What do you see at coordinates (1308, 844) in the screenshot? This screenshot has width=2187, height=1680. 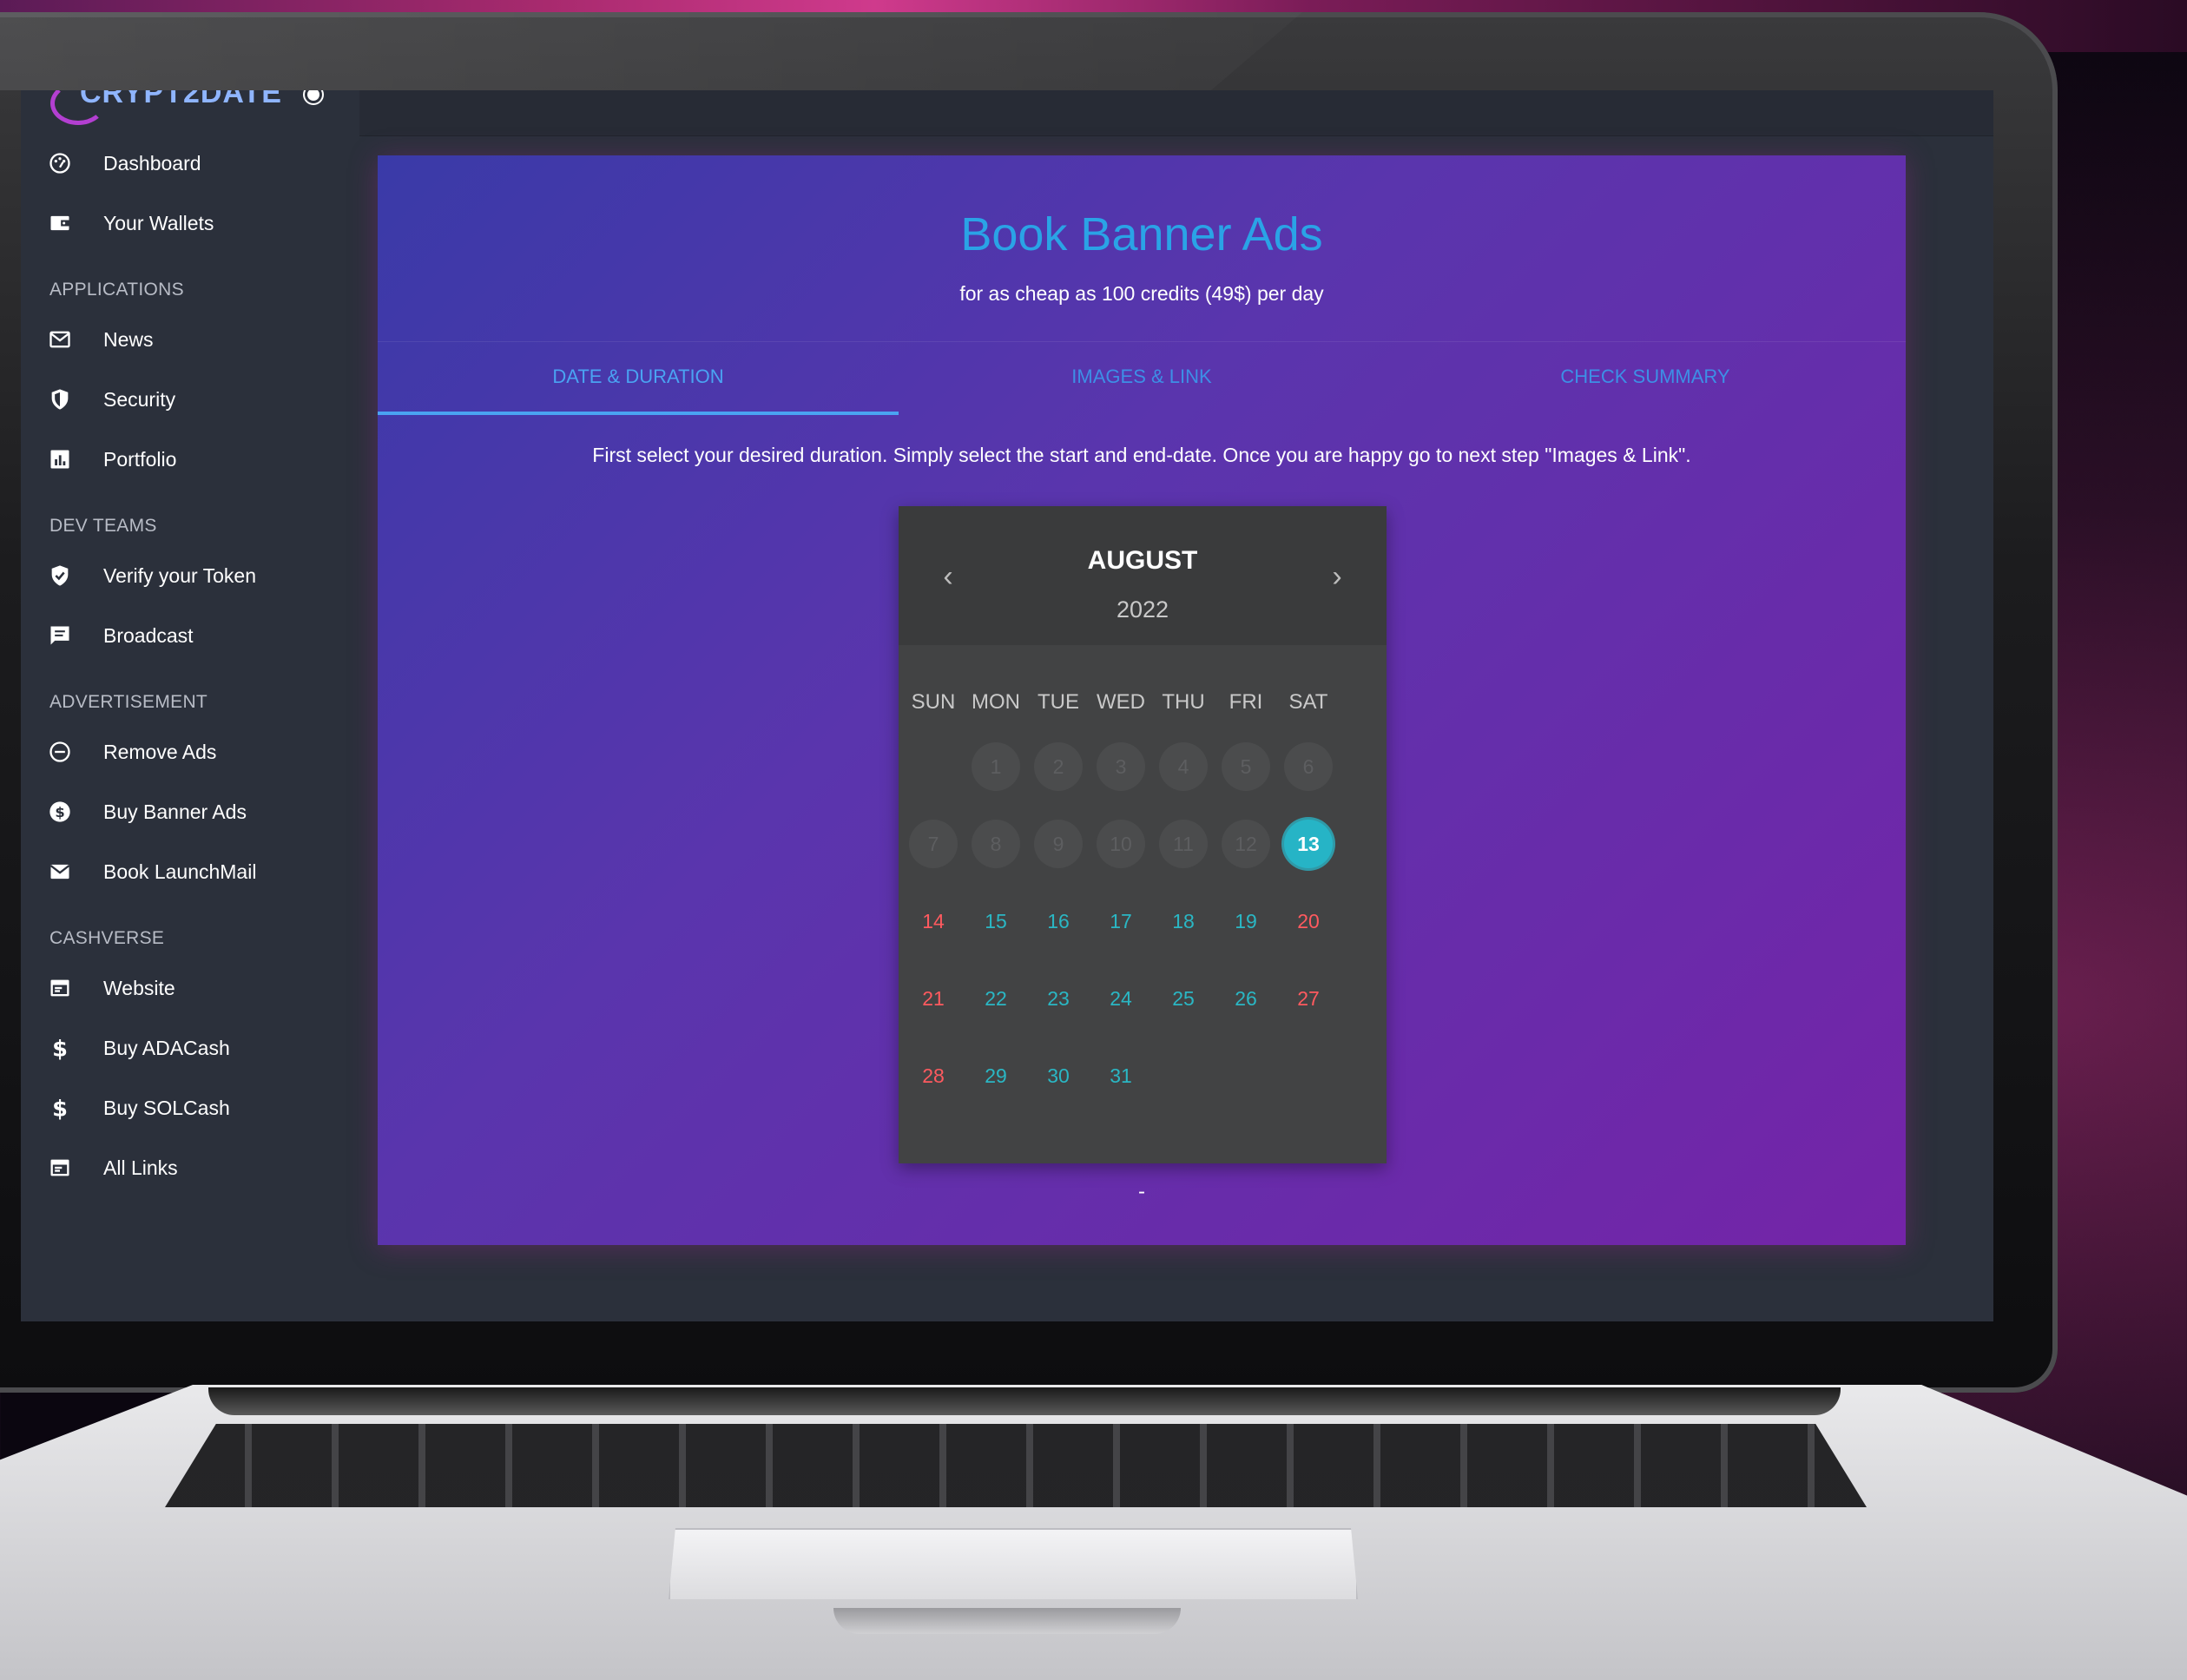 I see `calendar-day-selected: 13` at bounding box center [1308, 844].